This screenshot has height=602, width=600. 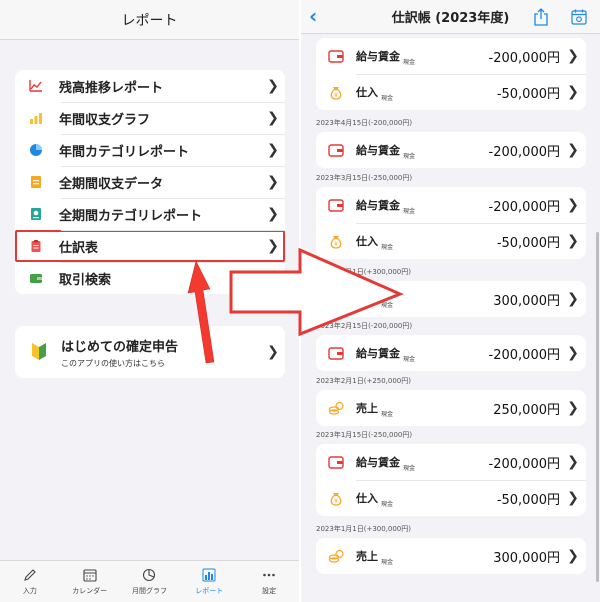 What do you see at coordinates (113, 363) in the screenshot?
I see `tax-guide-subtitle: このアプリの使い方はこちら` at bounding box center [113, 363].